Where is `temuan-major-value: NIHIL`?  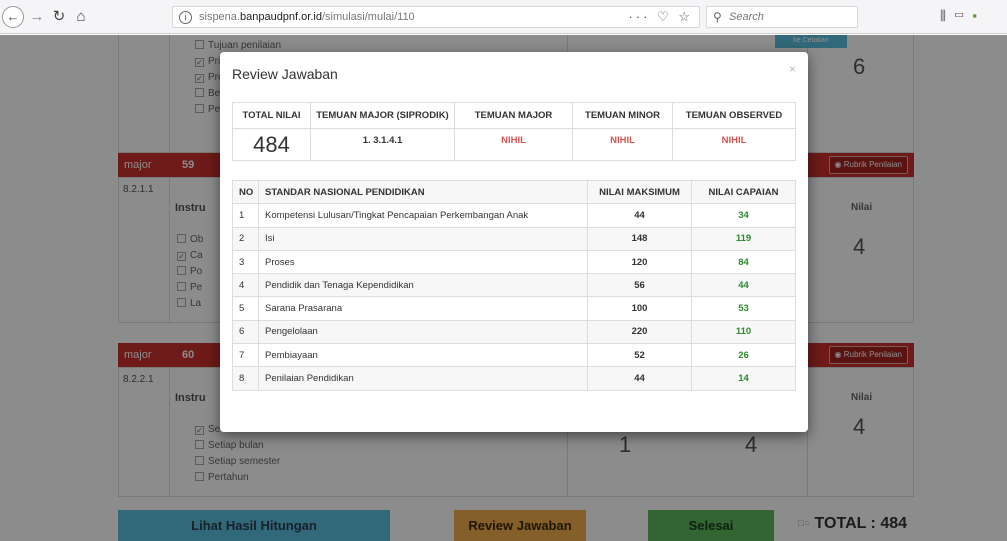 temuan-major-value: NIHIL is located at coordinates (513, 144).